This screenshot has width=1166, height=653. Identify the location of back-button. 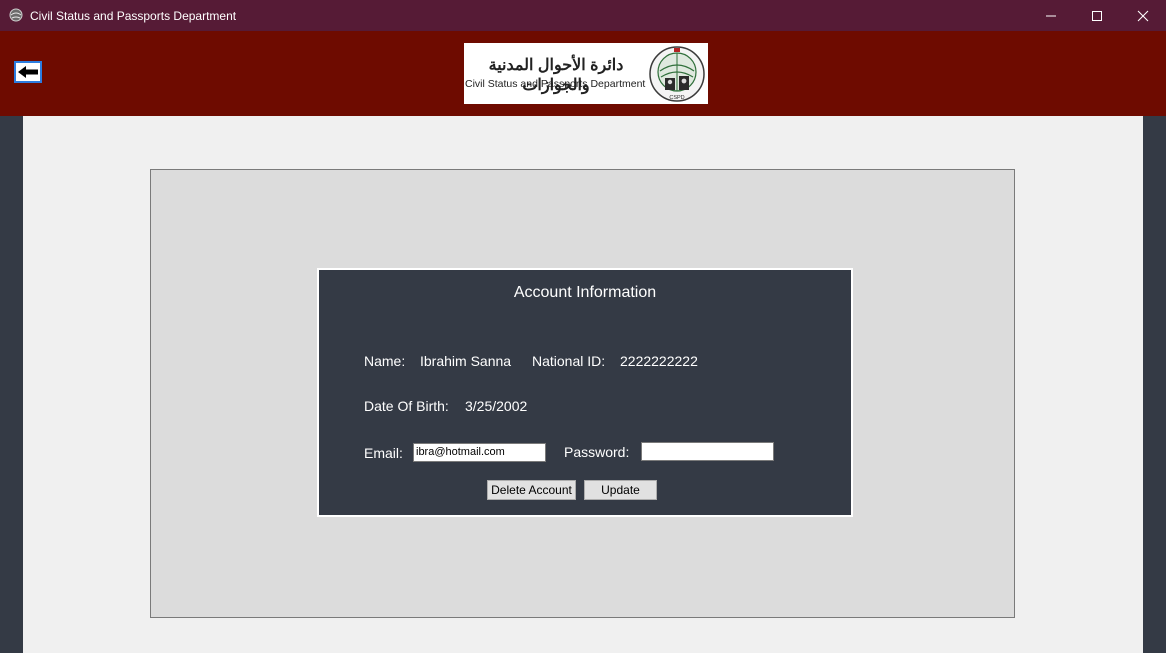
(28, 72).